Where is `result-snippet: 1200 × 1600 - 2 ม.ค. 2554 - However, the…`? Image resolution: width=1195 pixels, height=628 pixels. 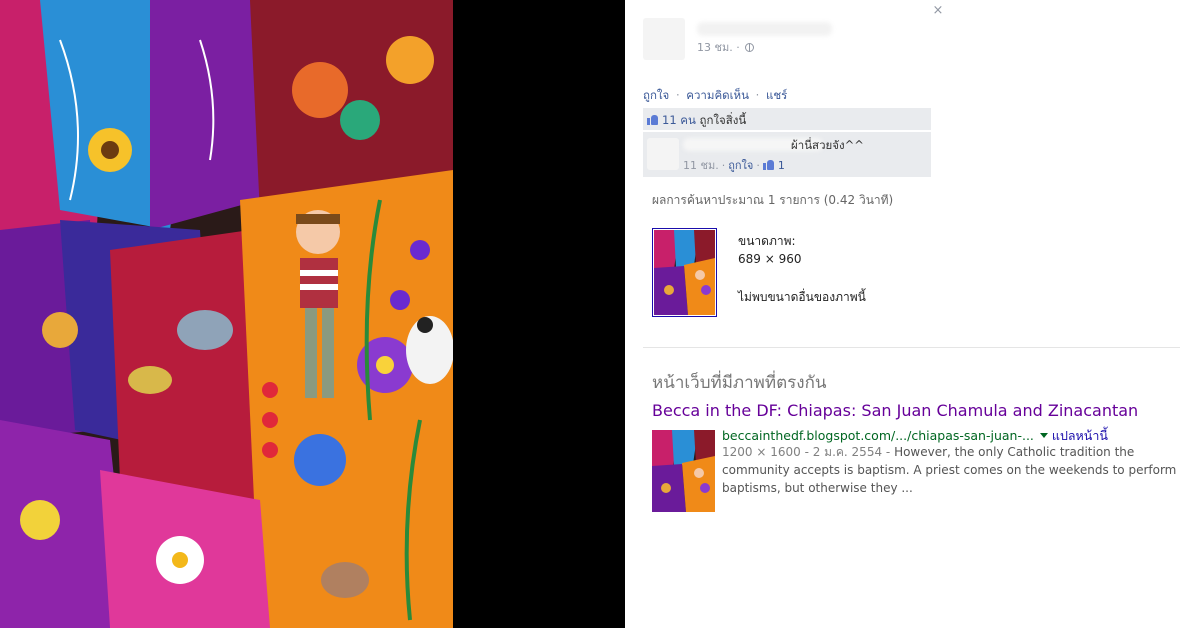
result-snippet: 1200 × 1600 - 2 ม.ค. 2554 - However, the… is located at coordinates (949, 470).